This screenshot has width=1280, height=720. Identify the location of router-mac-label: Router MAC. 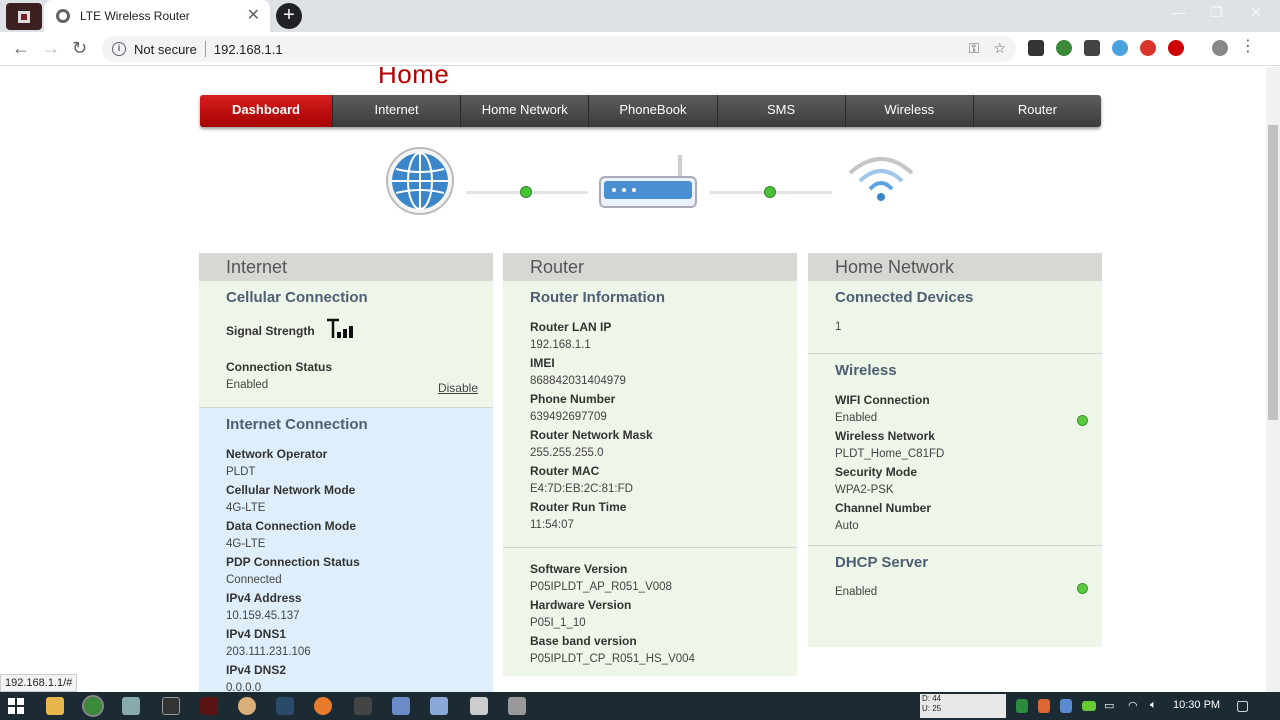
(565, 471).